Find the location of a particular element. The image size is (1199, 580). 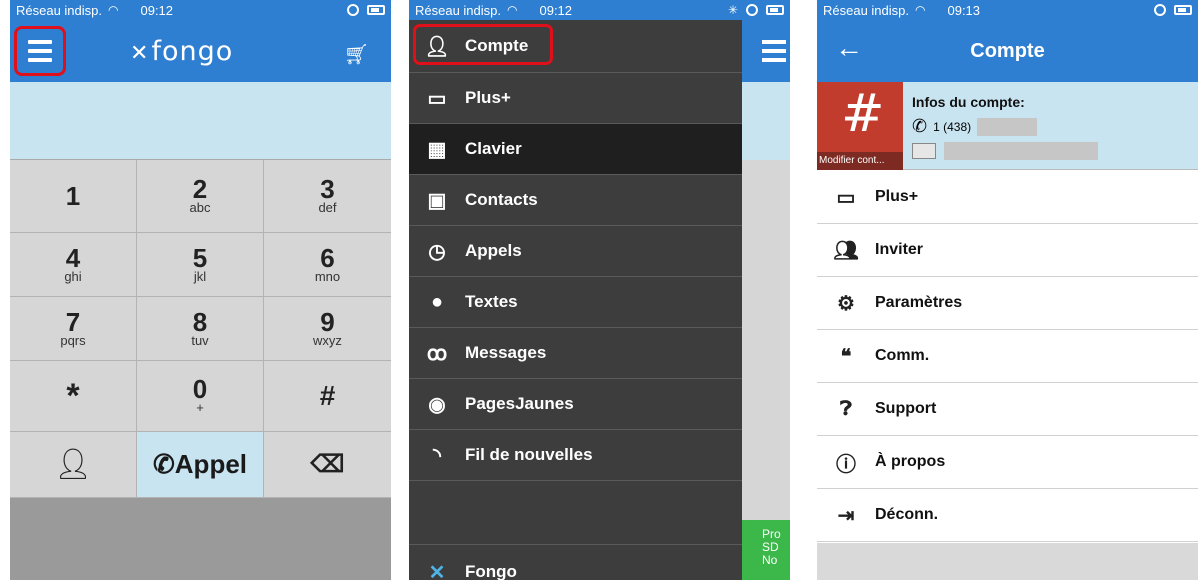

list-item-a-propos: ⓘ À propos is located at coordinates (1007, 462).